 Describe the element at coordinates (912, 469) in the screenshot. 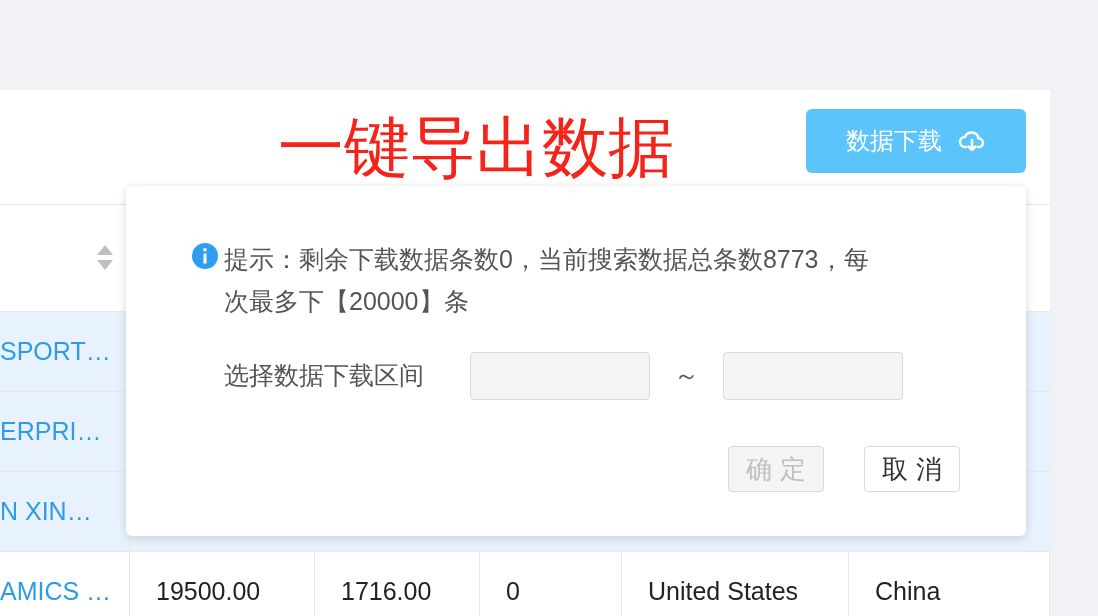

I see `cancel-button: 取 消` at that location.